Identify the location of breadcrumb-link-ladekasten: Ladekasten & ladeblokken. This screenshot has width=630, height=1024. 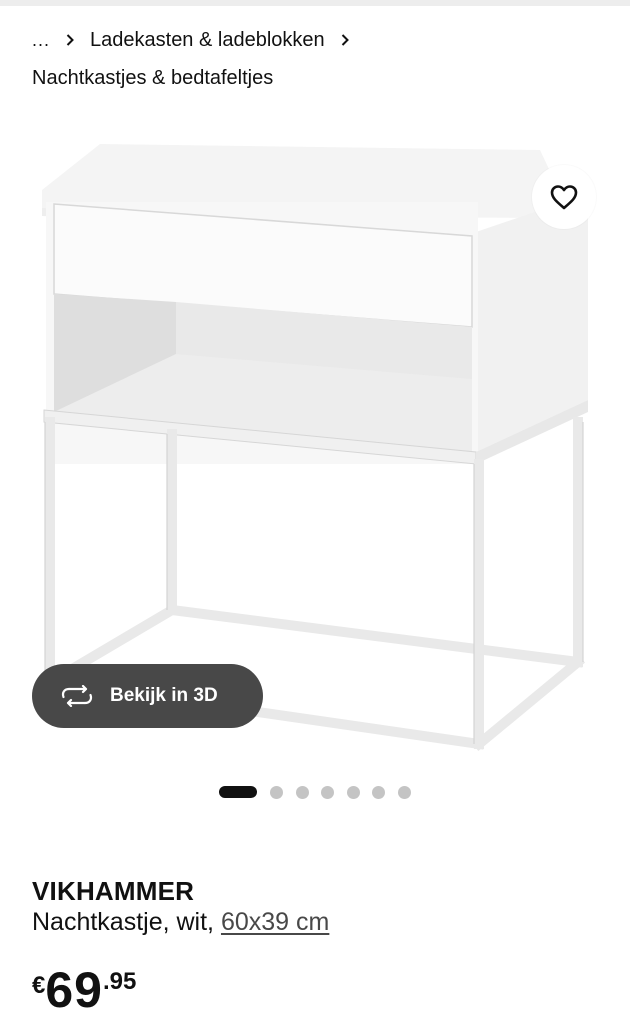
(207, 40).